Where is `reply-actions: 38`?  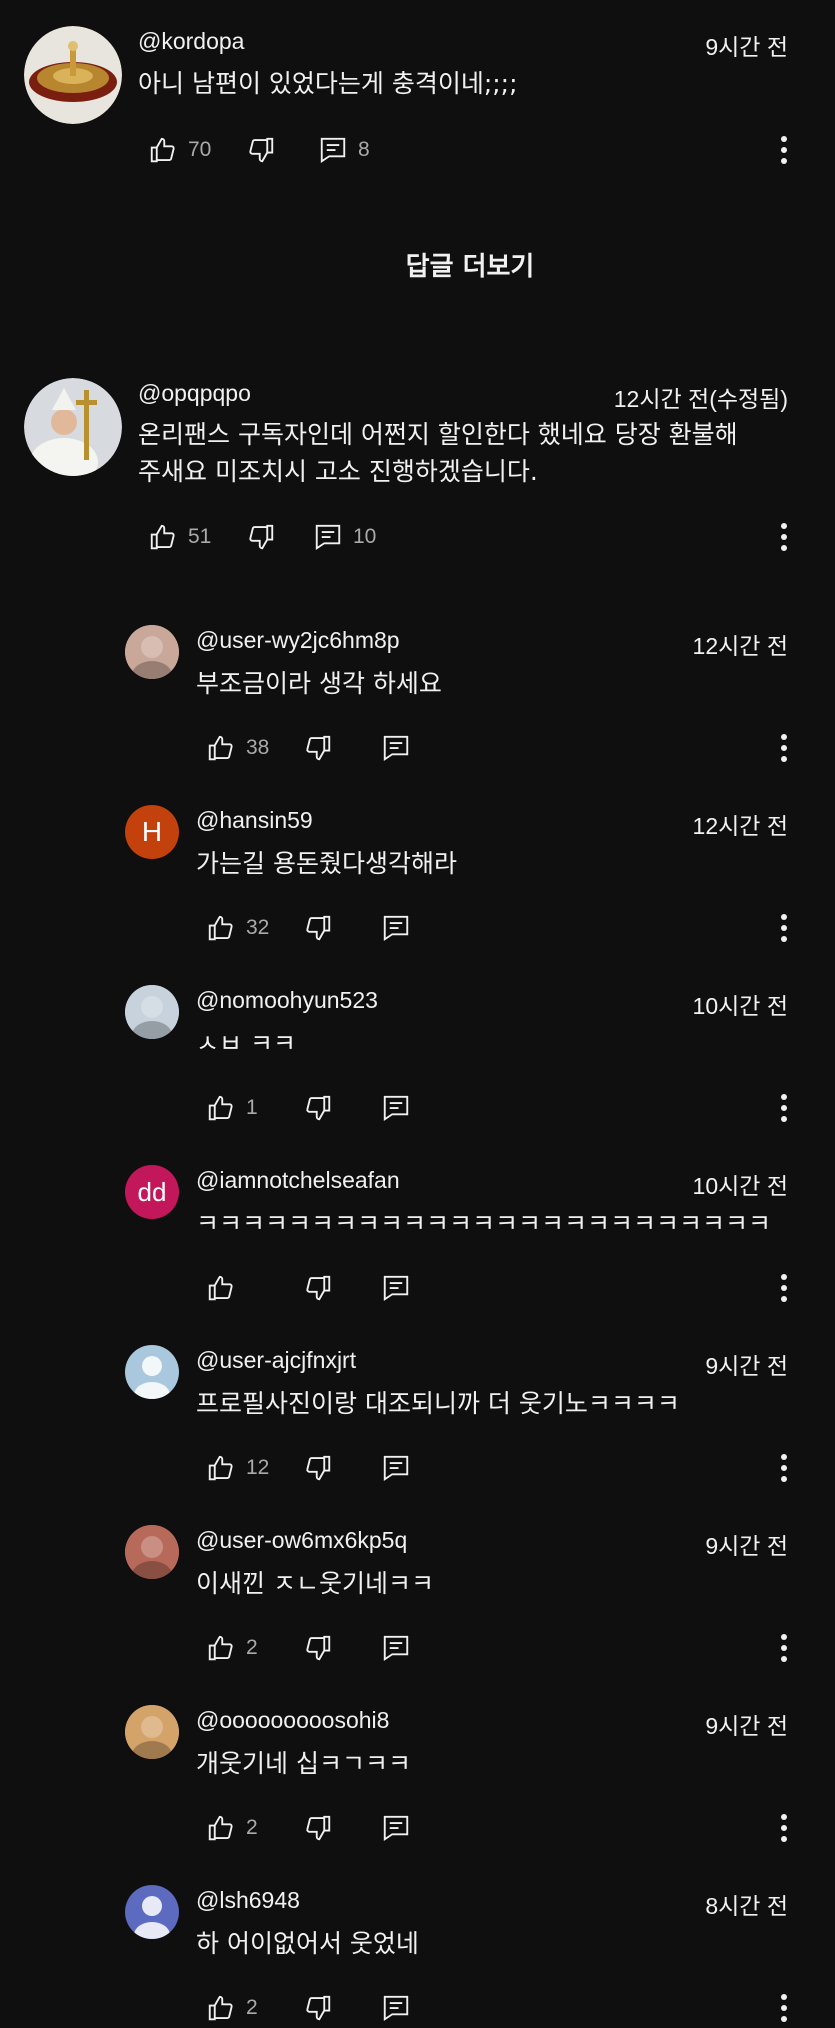
reply-actions: 38 is located at coordinates (506, 748).